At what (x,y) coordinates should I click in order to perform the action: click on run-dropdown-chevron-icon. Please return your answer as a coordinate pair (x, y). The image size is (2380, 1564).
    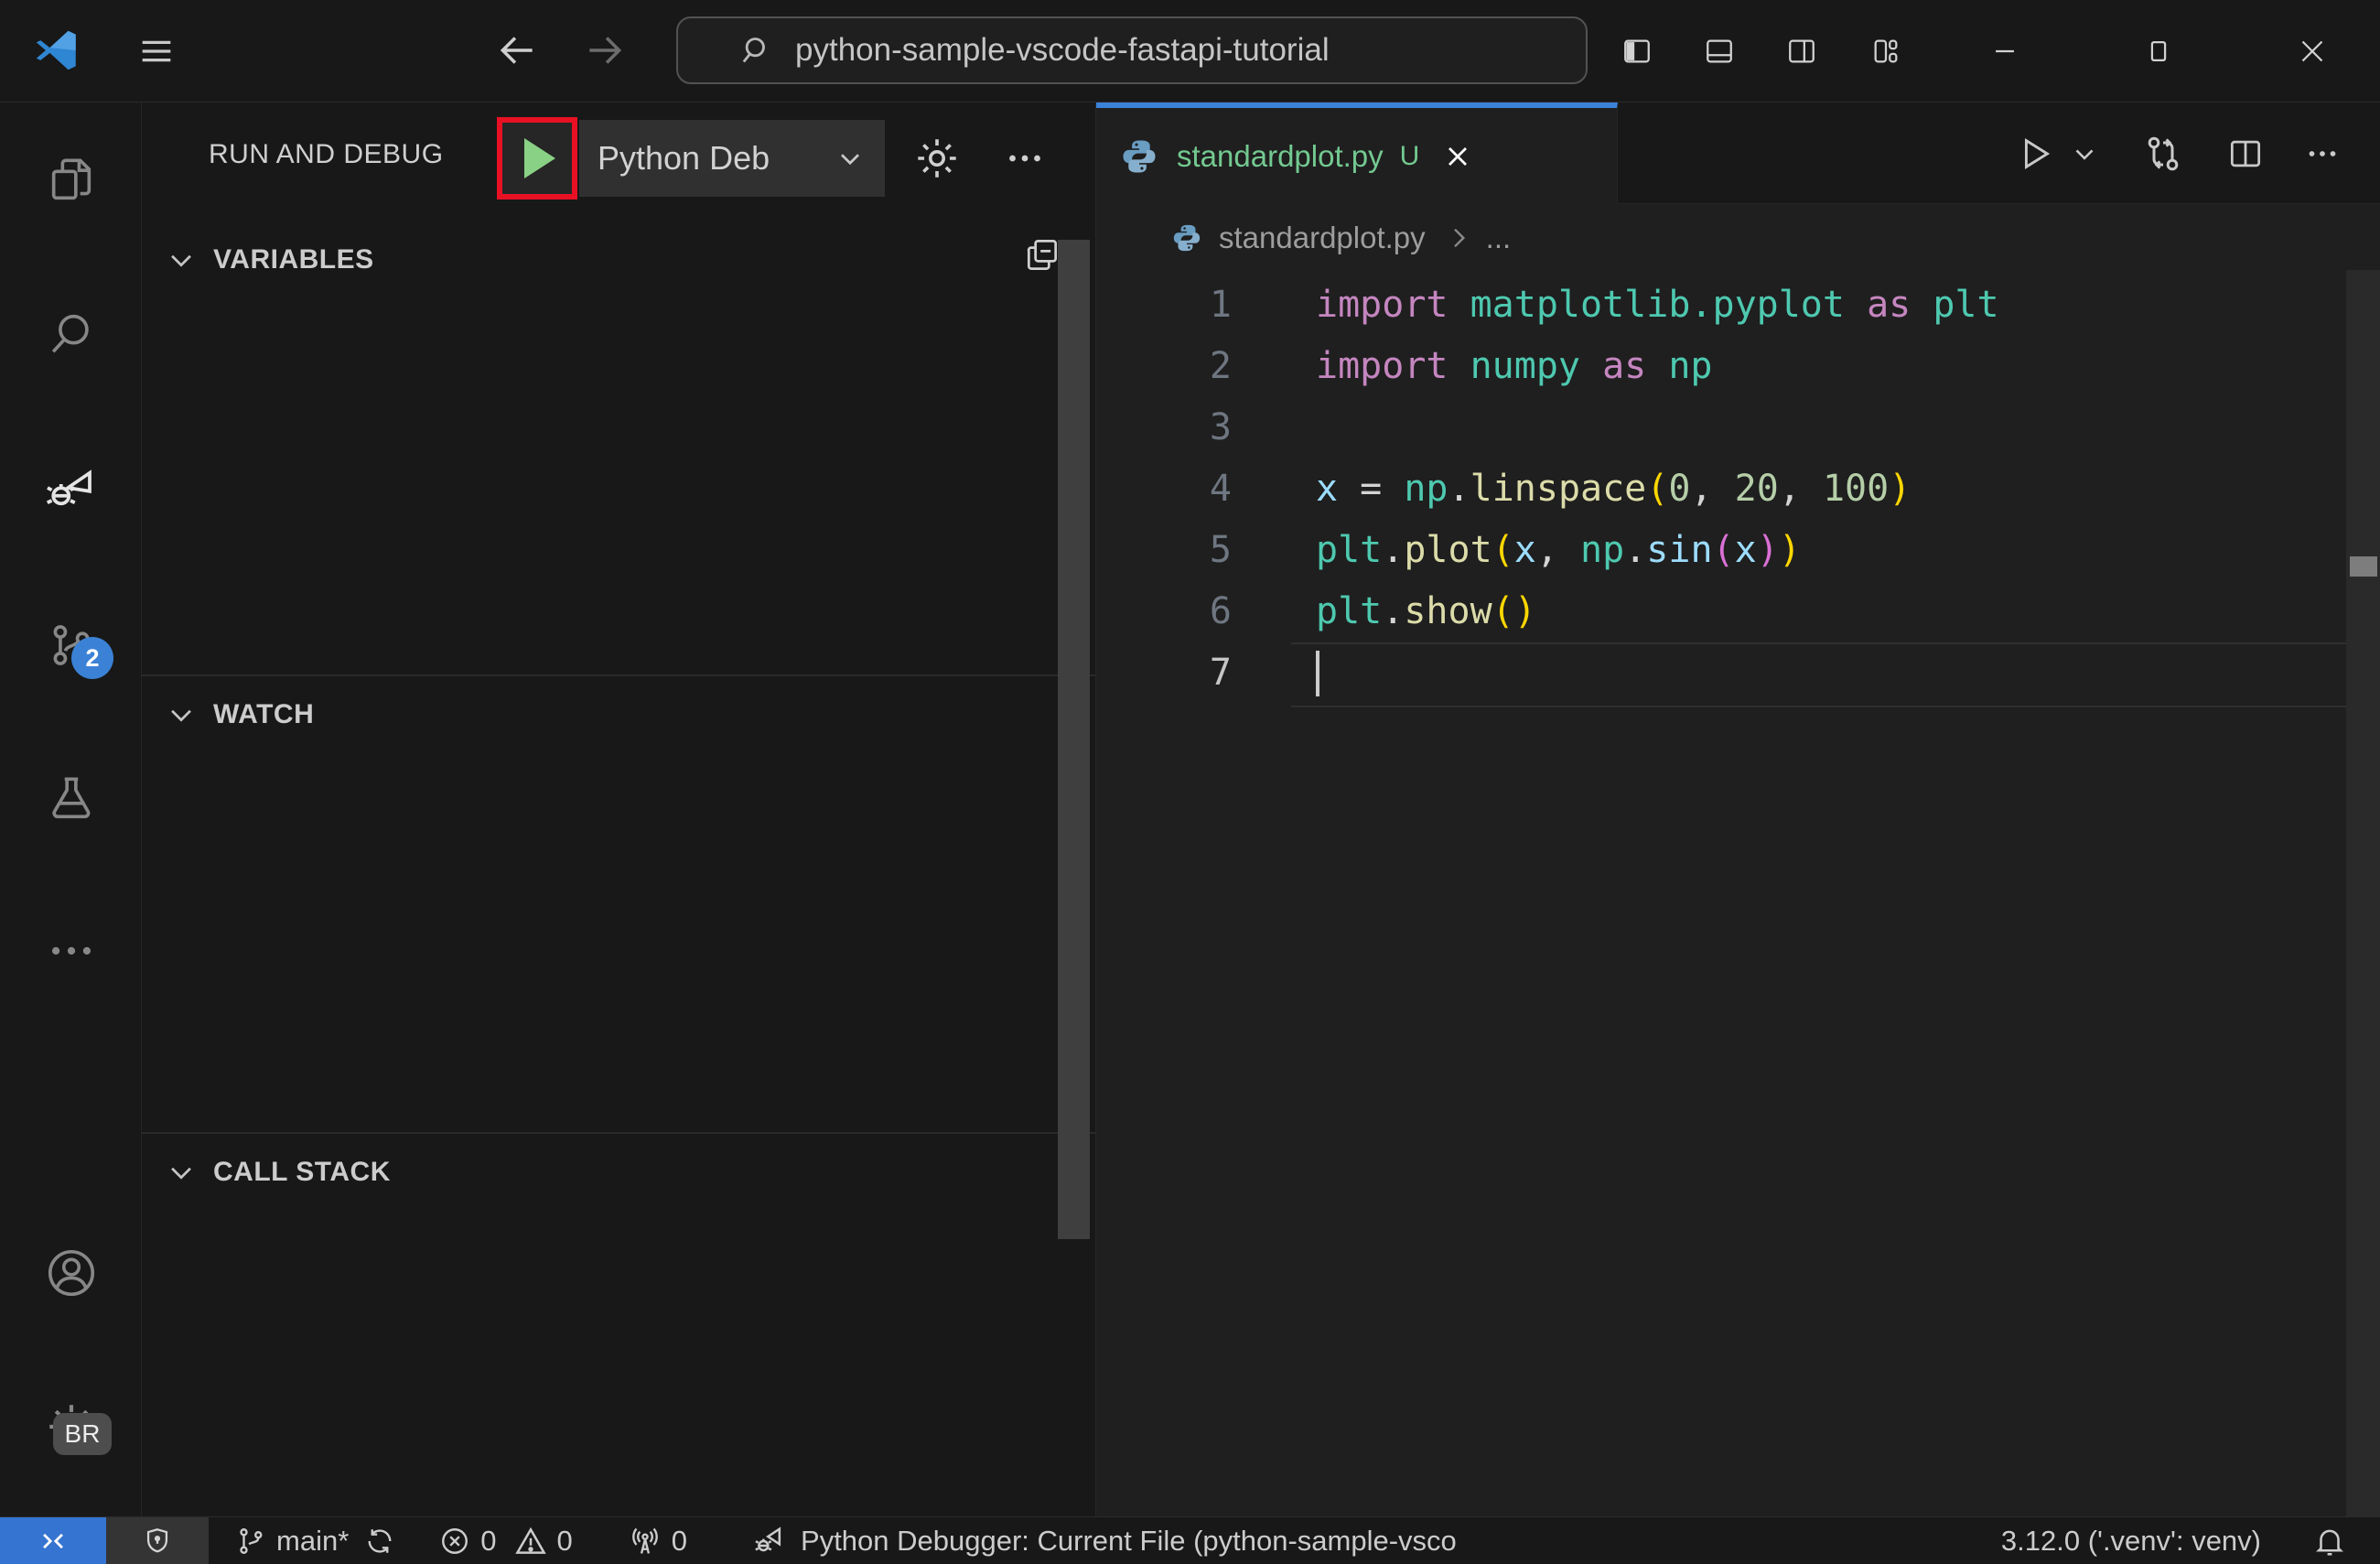
    Looking at the image, I should click on (2084, 153).